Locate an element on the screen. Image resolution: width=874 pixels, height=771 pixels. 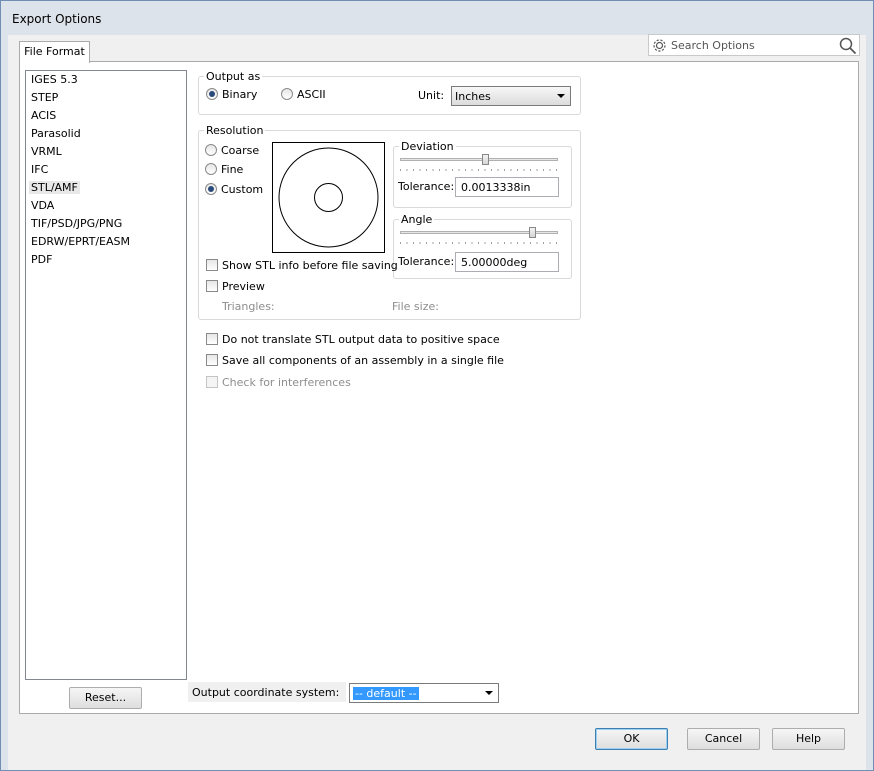
save-all-components-checkbox is located at coordinates (212, 360).